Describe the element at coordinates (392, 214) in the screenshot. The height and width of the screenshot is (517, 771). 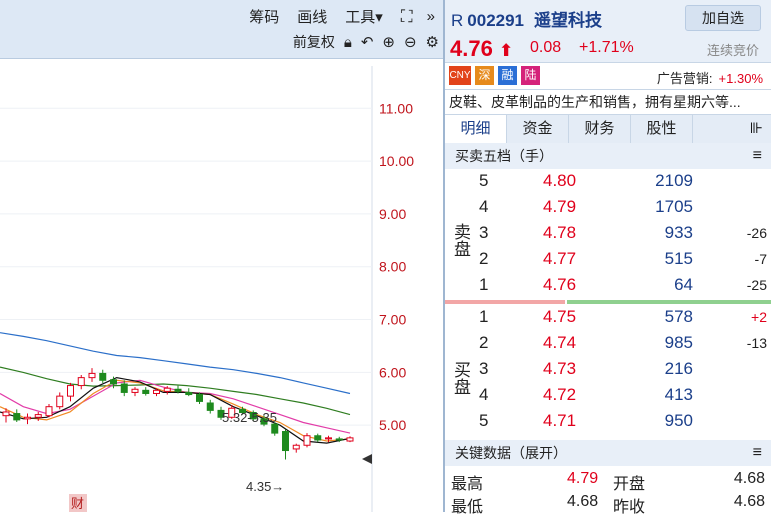
I see `y-tick-label: 9.00` at that location.